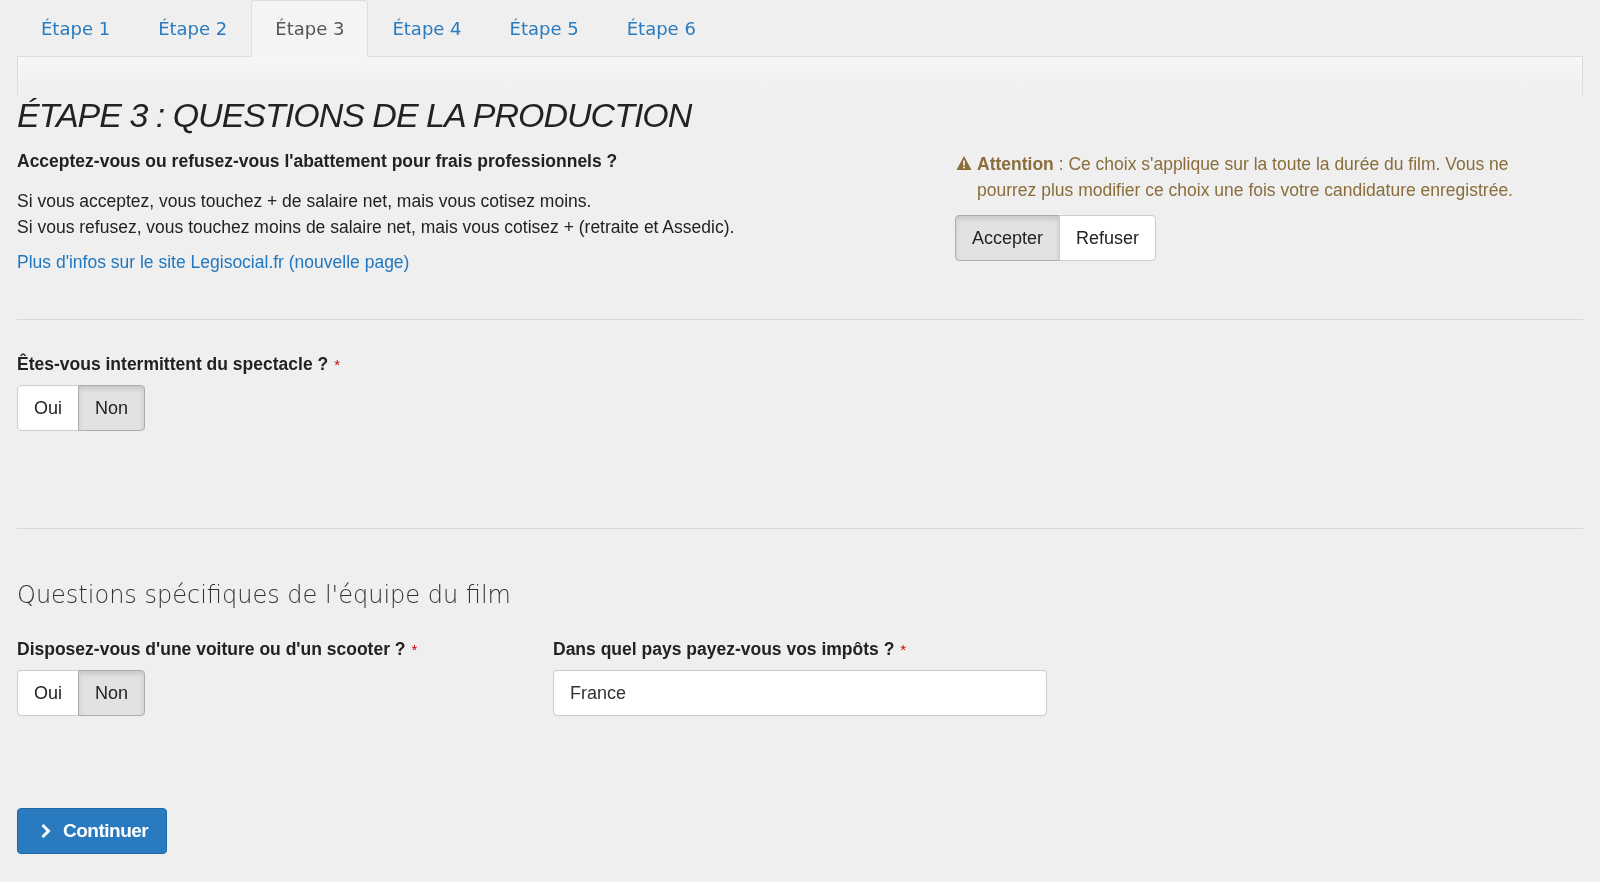  I want to click on country-input: France, so click(800, 693).